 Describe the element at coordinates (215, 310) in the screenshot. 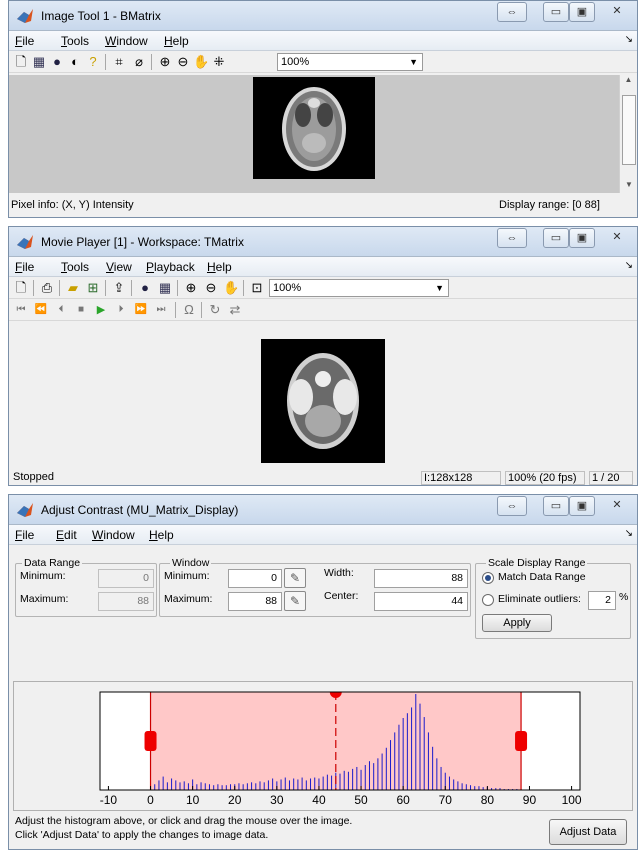

I see `repeat-icon: ↻` at that location.